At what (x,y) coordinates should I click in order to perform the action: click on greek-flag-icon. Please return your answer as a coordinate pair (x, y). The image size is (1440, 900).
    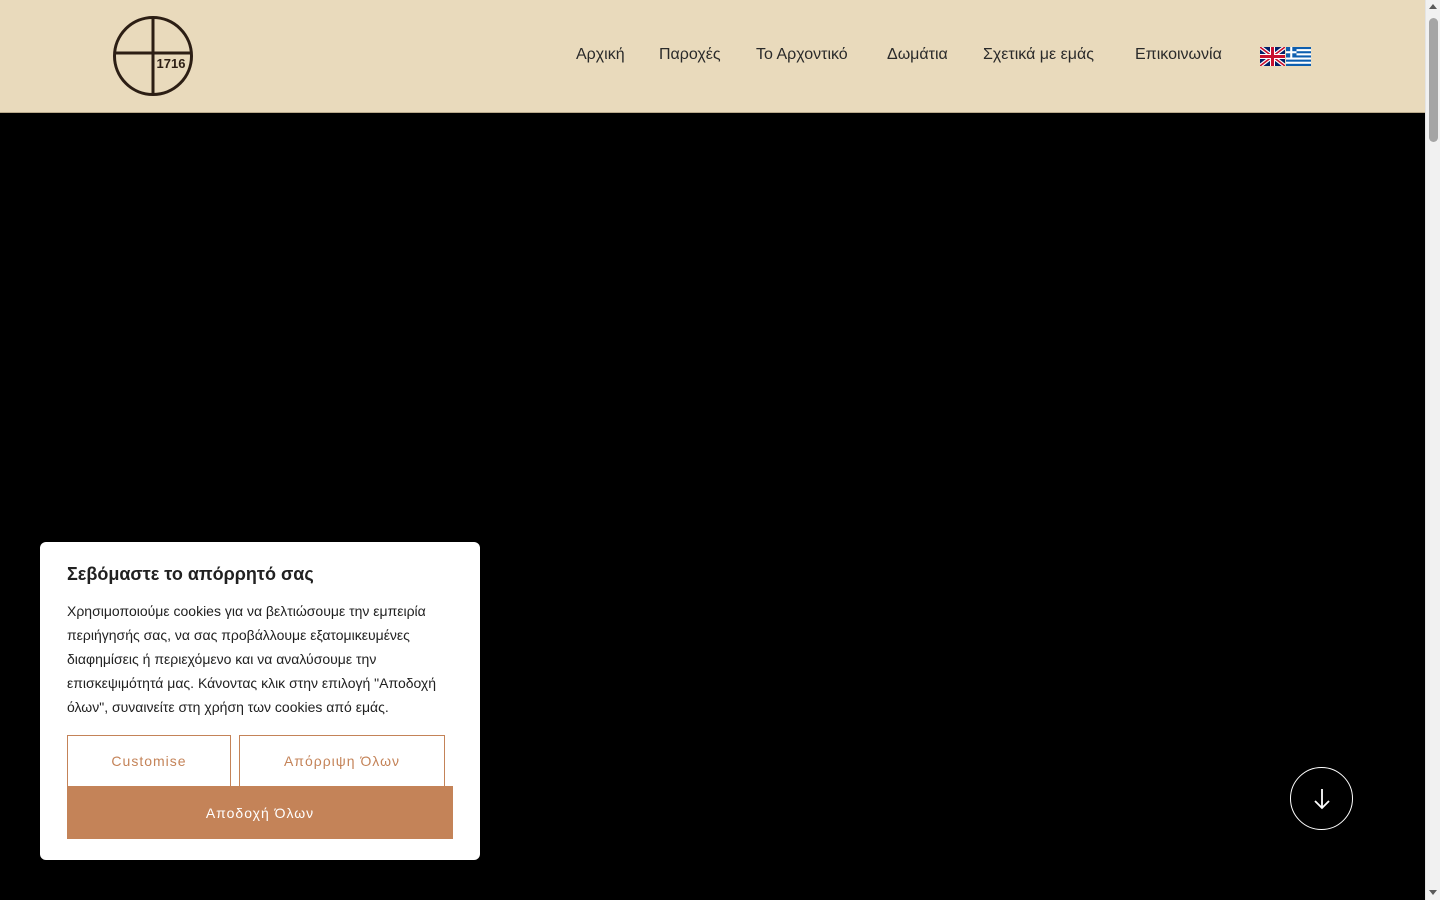
    Looking at the image, I should click on (1298, 56).